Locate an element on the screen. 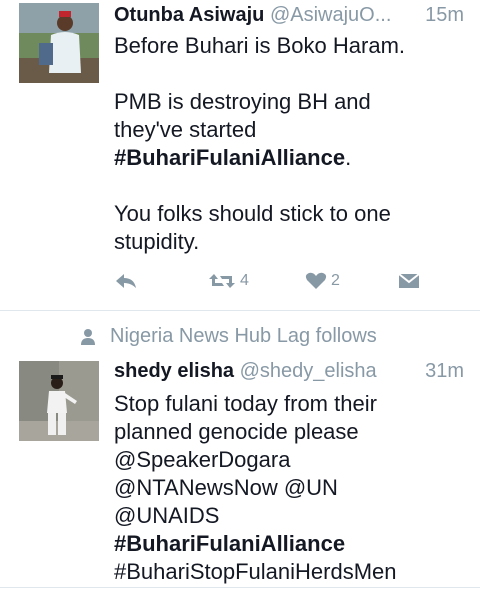 Image resolution: width=480 pixels, height=589 pixels. person-icon is located at coordinates (88, 336).